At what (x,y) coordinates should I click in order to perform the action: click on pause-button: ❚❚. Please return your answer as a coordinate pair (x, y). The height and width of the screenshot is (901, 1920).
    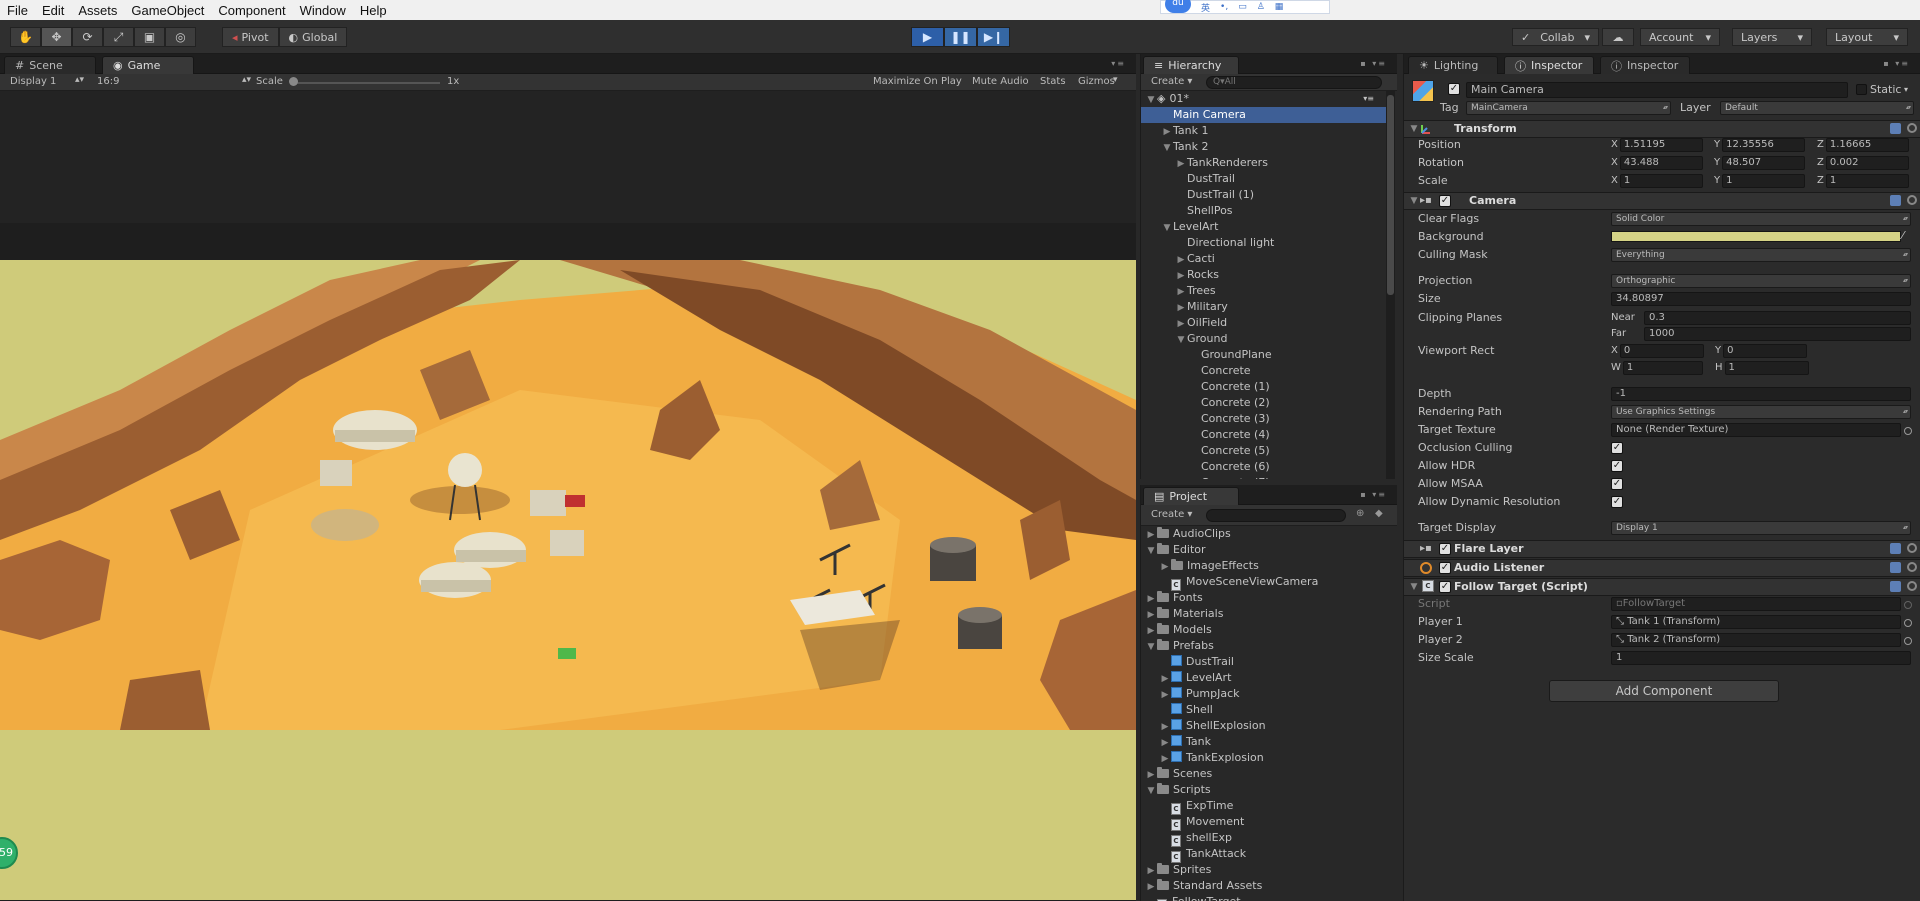
    Looking at the image, I should click on (960, 37).